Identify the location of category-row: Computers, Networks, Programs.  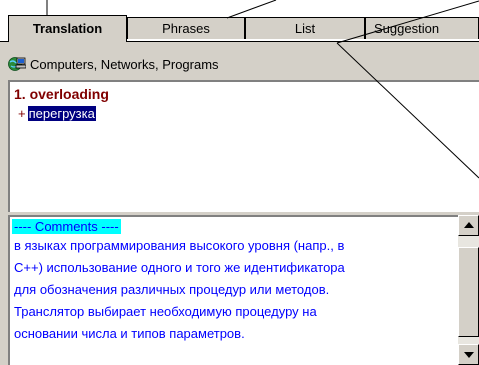
(113, 64).